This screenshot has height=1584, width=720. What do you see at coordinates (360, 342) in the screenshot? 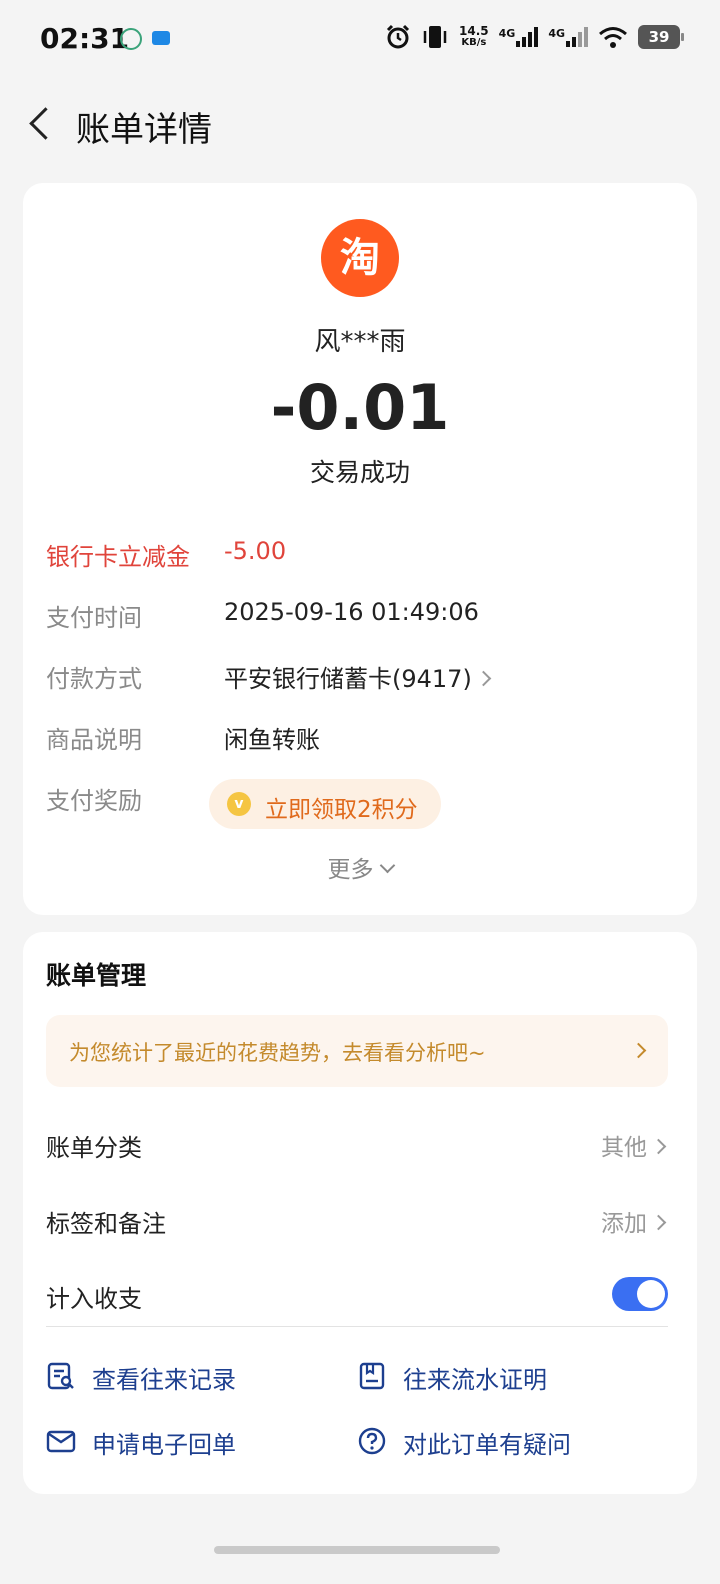
I see `merchant-name: 风***雨` at bounding box center [360, 342].